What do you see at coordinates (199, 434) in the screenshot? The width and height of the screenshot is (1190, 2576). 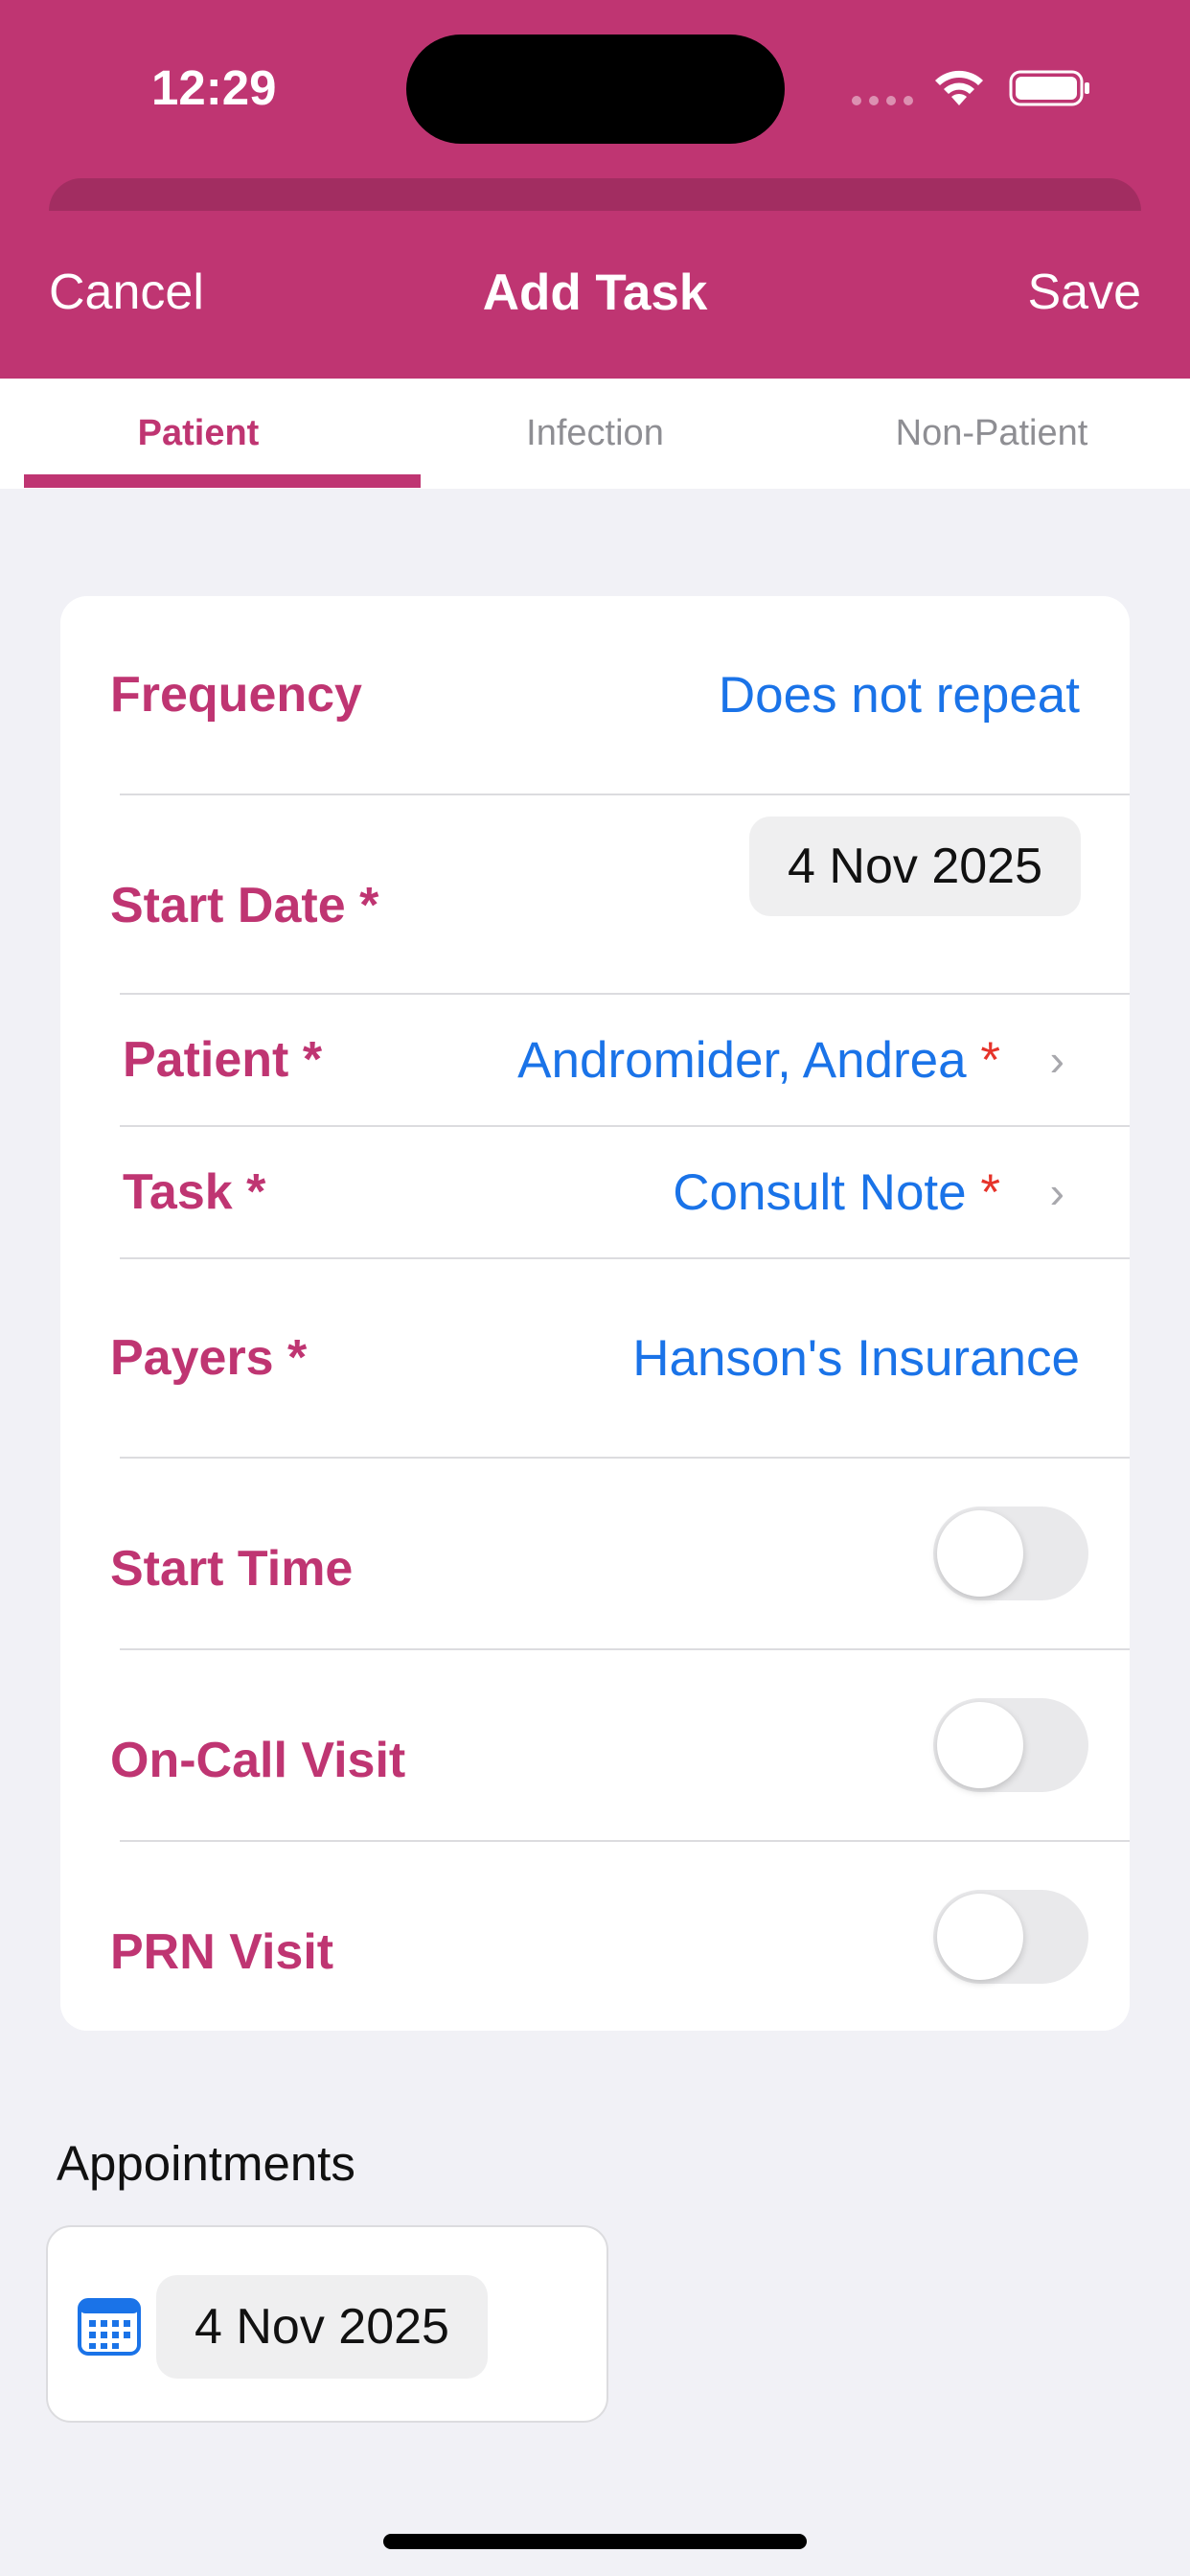 I see `tab-patient: Patient` at bounding box center [199, 434].